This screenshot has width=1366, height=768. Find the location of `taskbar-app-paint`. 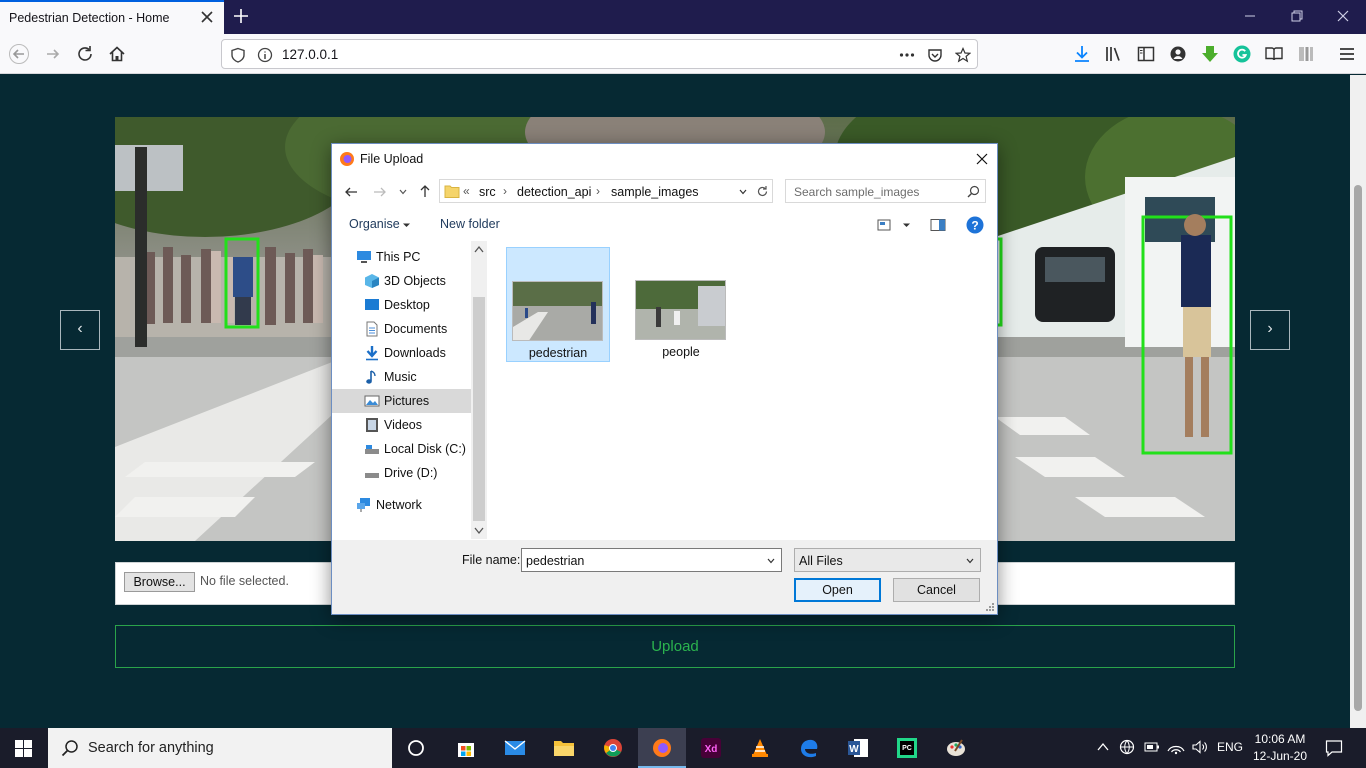

taskbar-app-paint is located at coordinates (956, 748).